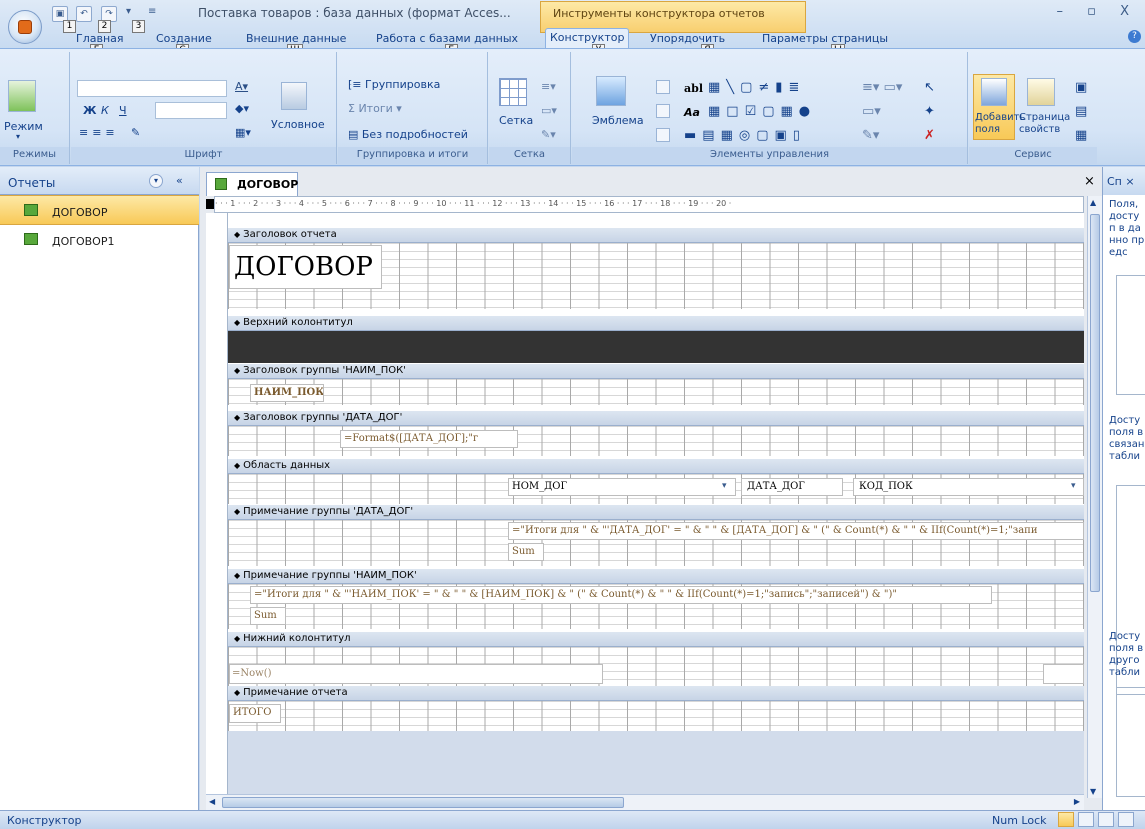  Describe the element at coordinates (656, 347) in the screenshot. I see `page-header-section` at that location.